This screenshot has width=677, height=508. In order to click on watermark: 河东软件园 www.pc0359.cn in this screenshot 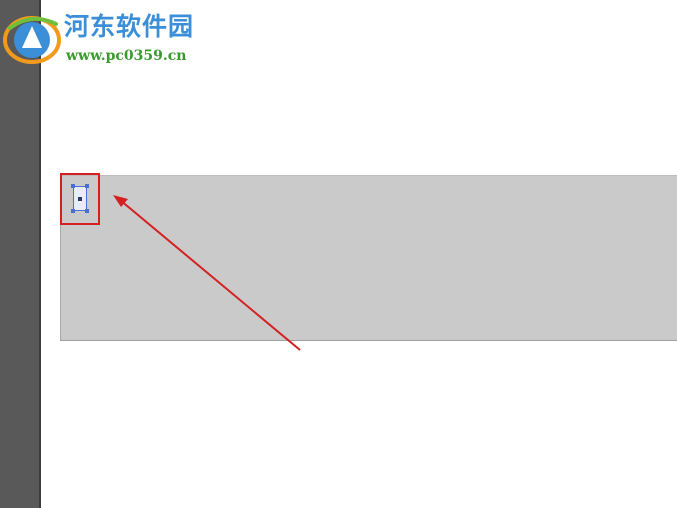, I will do `click(117, 39)`.